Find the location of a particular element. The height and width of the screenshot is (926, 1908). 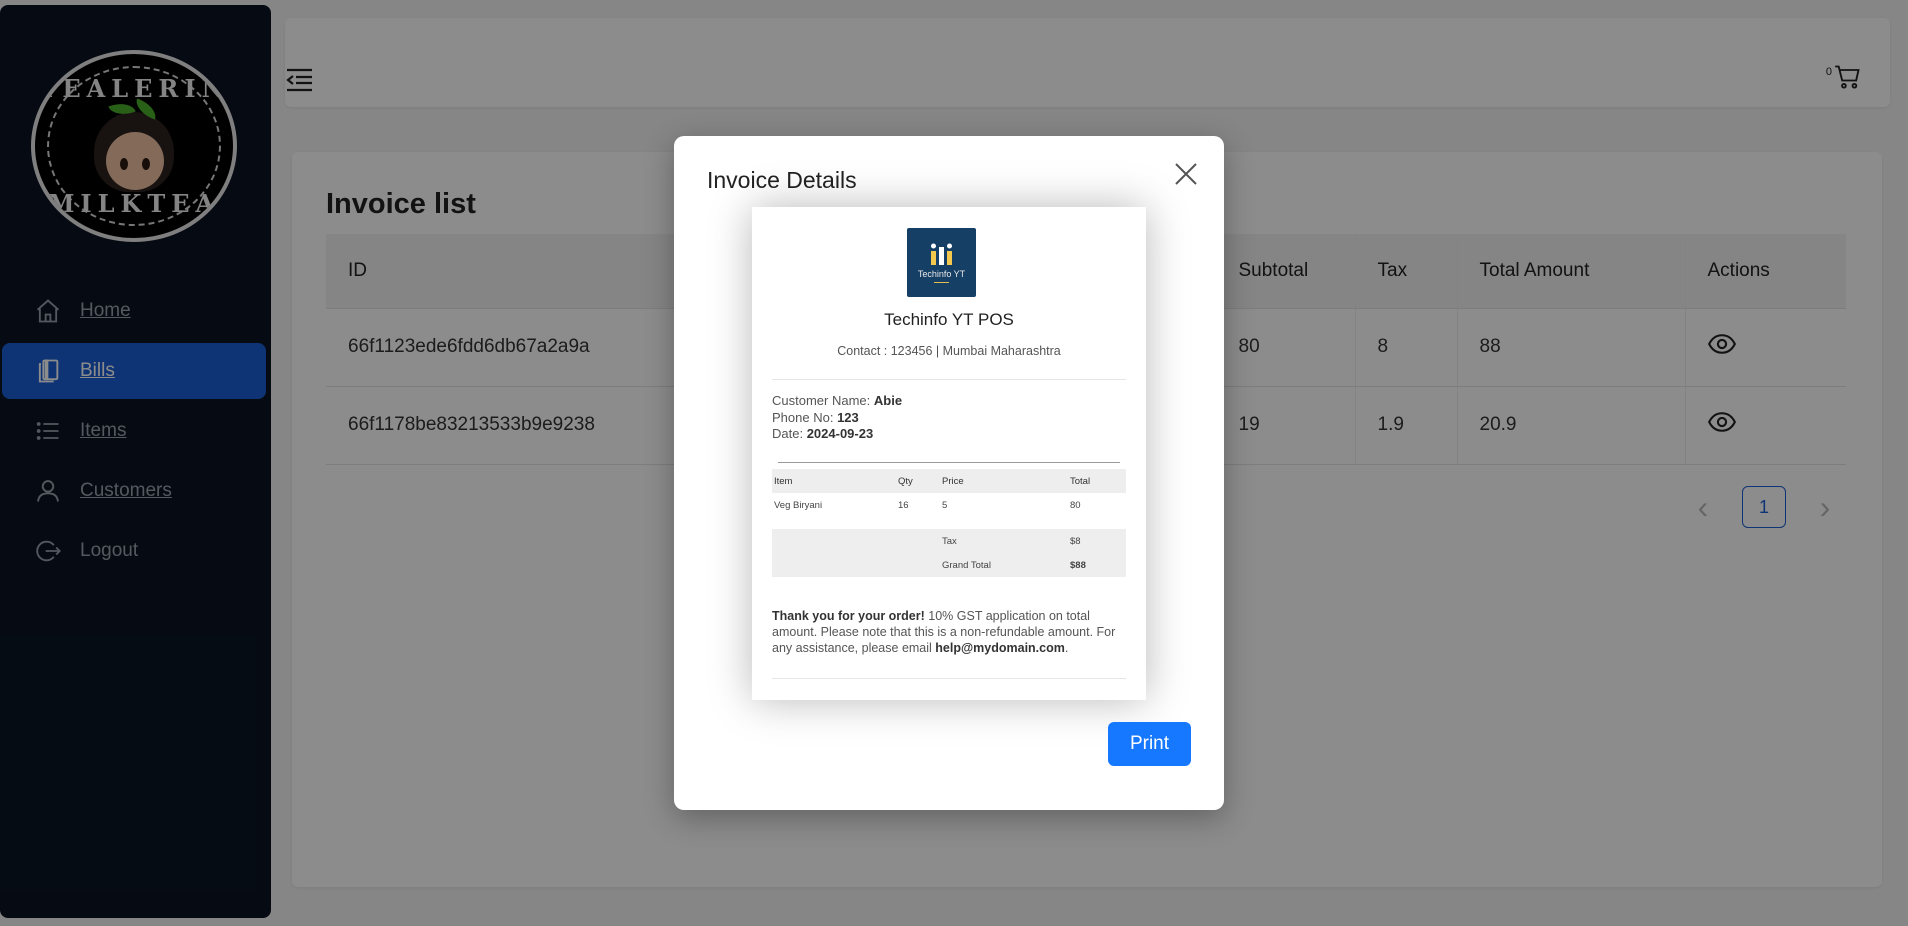

logo-tagline-mark: ▬▬▬▬▬ is located at coordinates (941, 282).